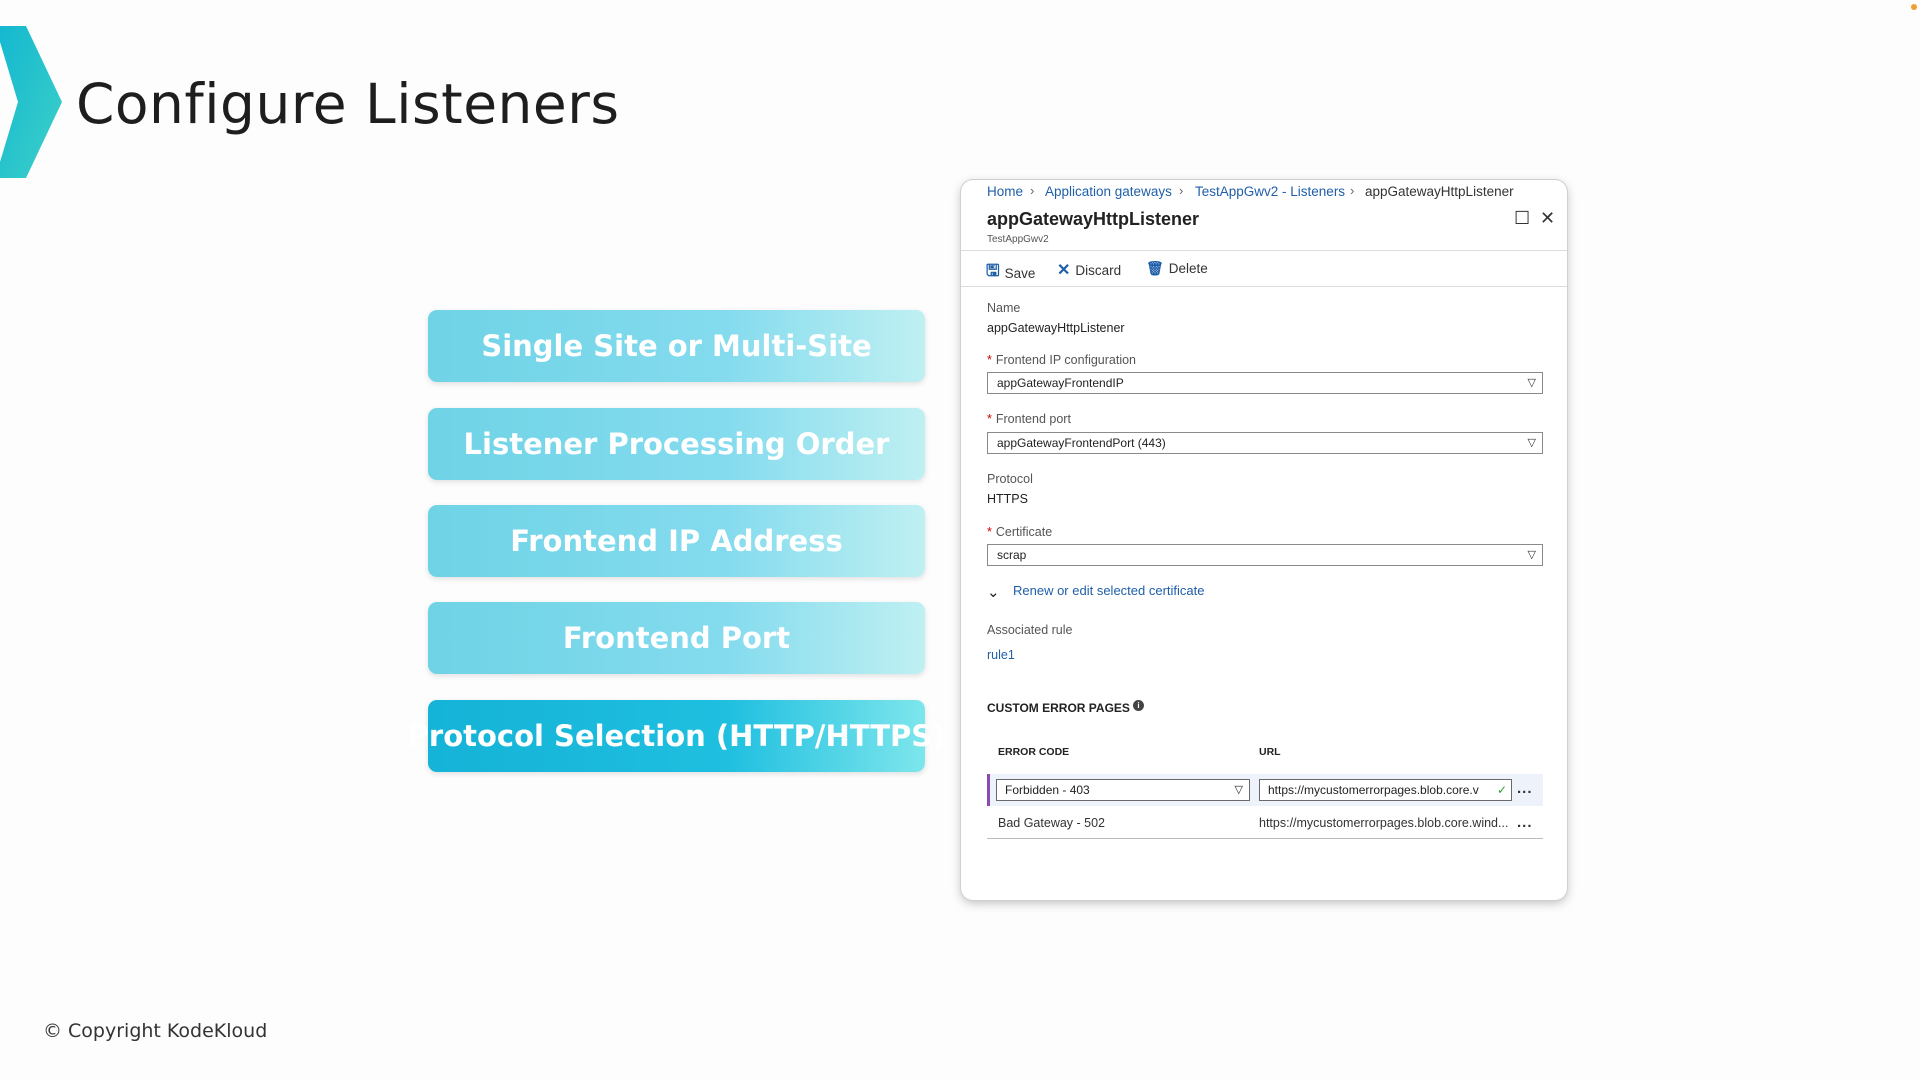 This screenshot has height=1080, width=1920. Describe the element at coordinates (1138, 705) in the screenshot. I see `info-icon: i` at that location.